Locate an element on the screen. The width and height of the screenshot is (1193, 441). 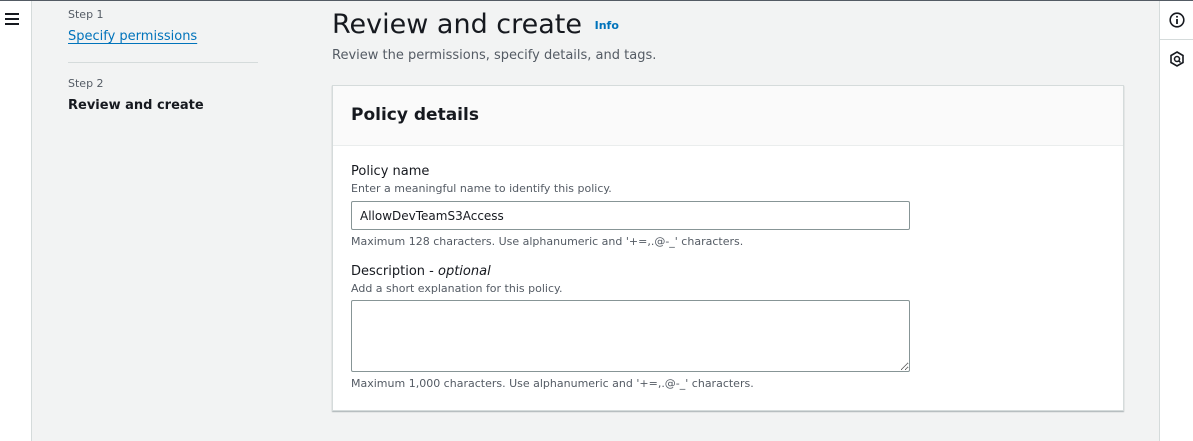
step-2-number: Step 2 is located at coordinates (86, 83).